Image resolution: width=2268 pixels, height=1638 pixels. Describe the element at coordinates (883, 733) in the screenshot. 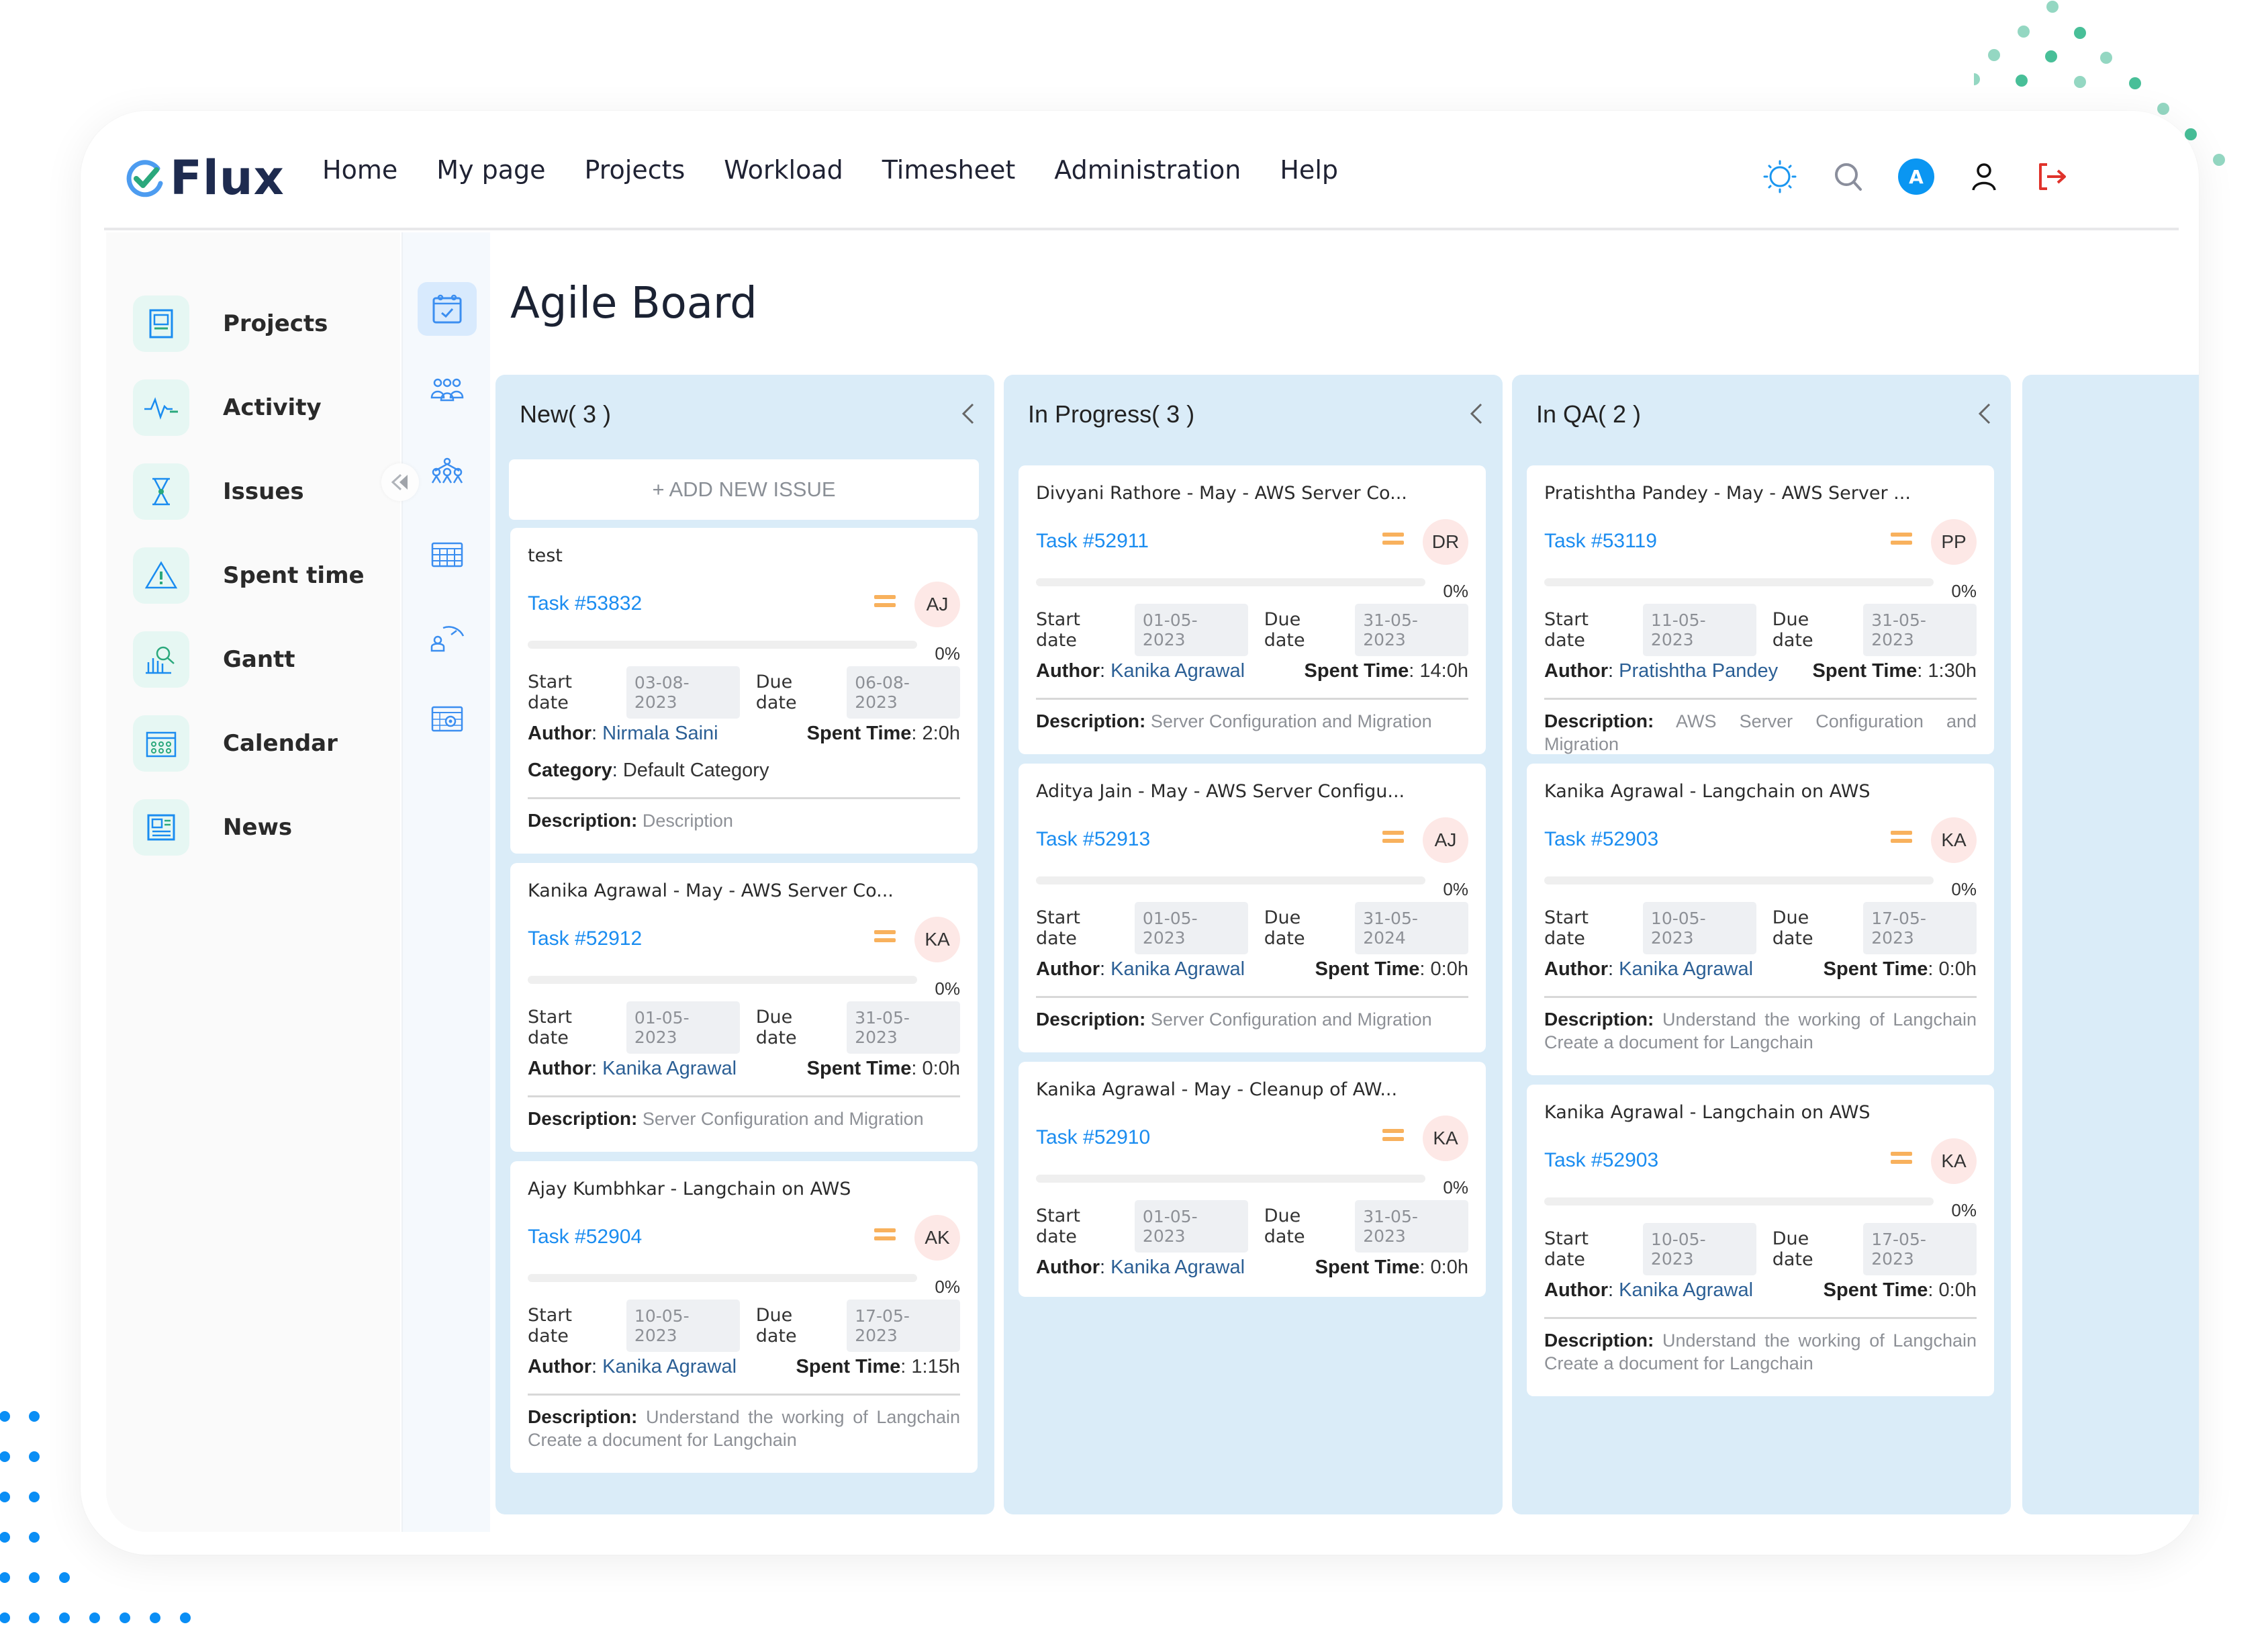

I see `spent-time: Spent Time: 2:0h` at that location.